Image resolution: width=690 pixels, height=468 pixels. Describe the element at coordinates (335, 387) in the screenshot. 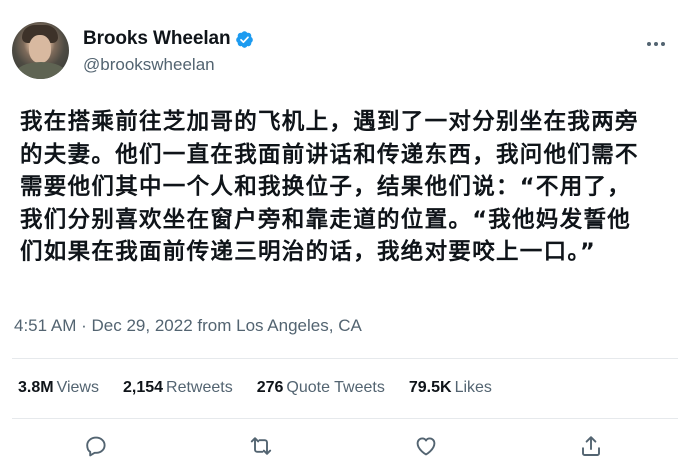

I see `quote-tweets-label: Quote Tweets` at that location.